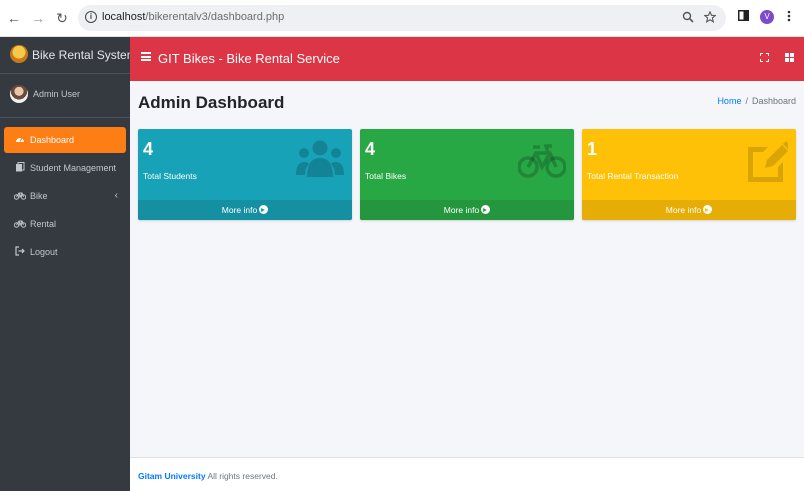 This screenshot has height=491, width=804. I want to click on reload-icon: ↻, so click(62, 18).